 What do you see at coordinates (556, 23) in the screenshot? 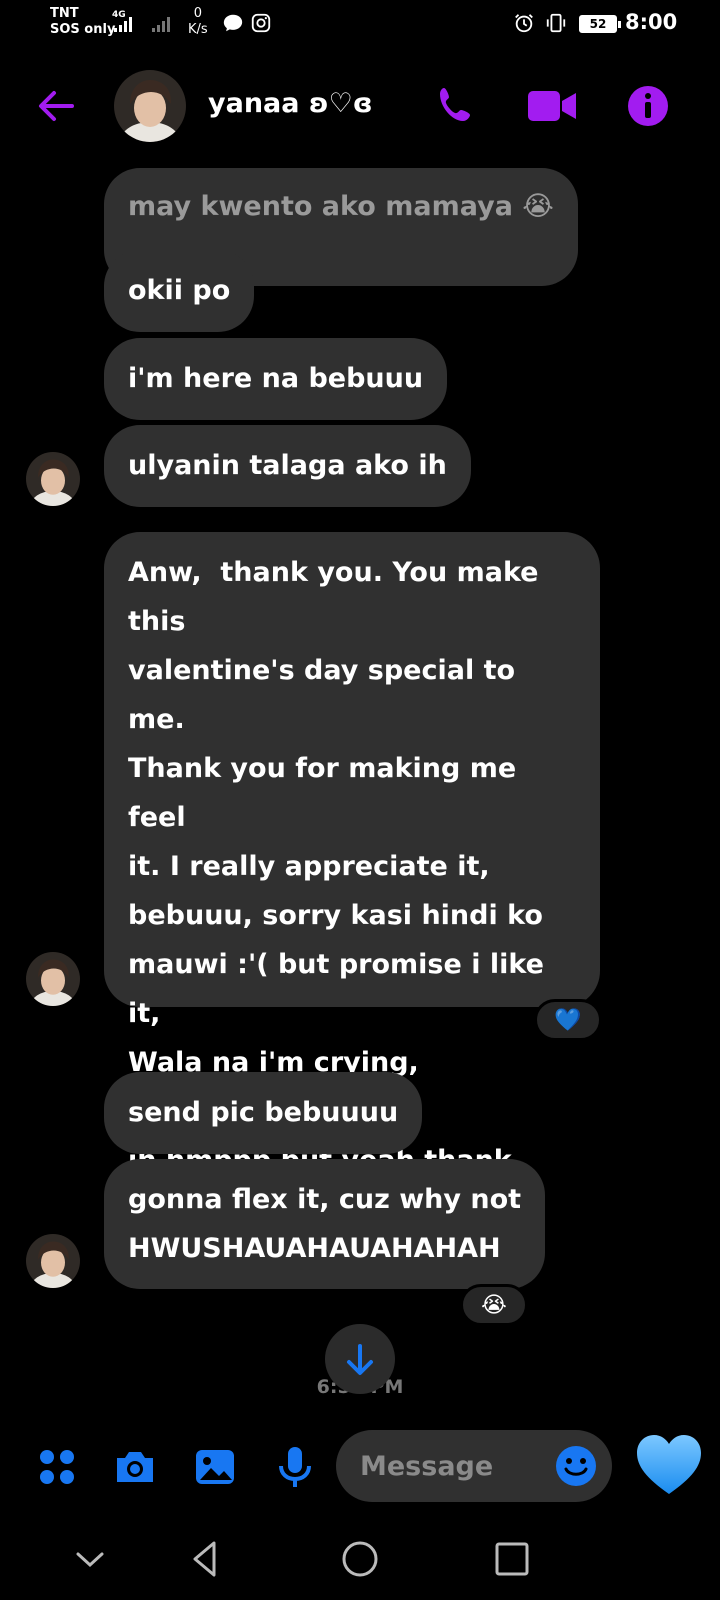
I see `vibrate-icon` at bounding box center [556, 23].